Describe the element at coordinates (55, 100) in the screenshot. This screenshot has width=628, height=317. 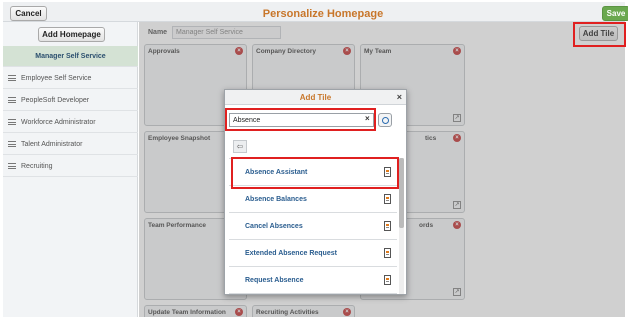
I see `sidebar-item-label: PeopleSoft Developer` at that location.